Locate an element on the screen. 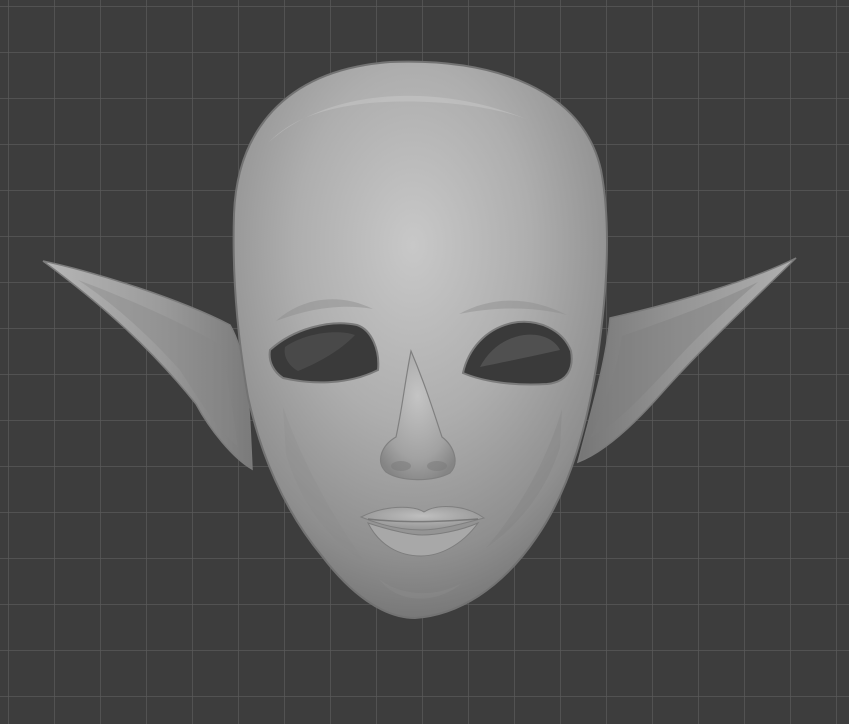  left-ear is located at coordinates (147, 365).